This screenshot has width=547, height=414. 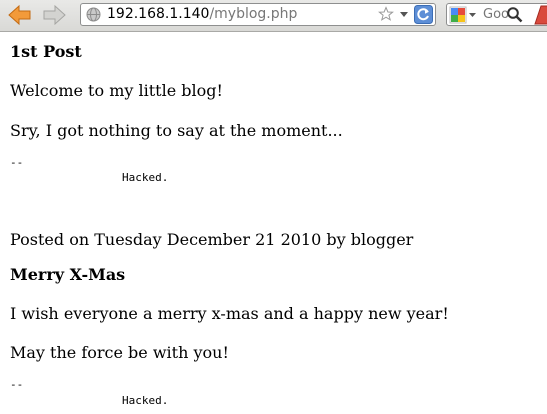 I want to click on search-bar: Goo, so click(x=496, y=14).